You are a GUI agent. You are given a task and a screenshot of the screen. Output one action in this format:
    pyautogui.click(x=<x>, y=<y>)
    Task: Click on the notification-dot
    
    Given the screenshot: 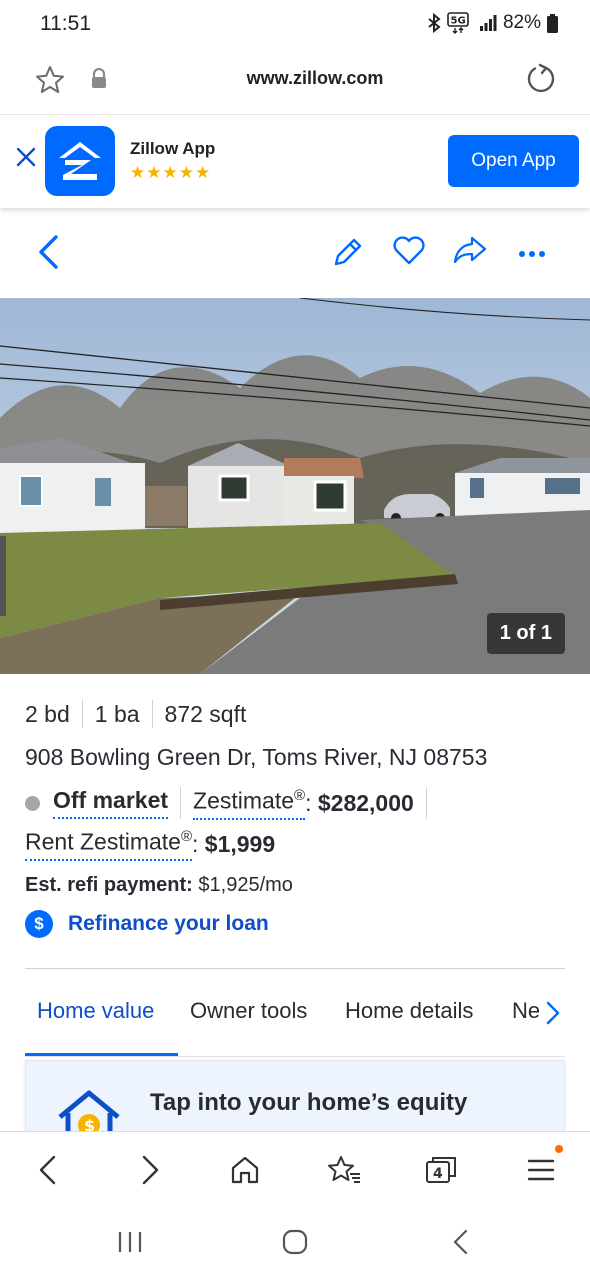 What is the action you would take?
    pyautogui.click(x=559, y=1149)
    